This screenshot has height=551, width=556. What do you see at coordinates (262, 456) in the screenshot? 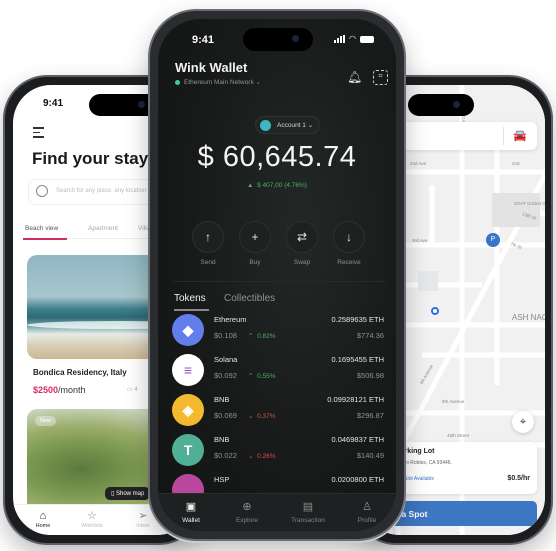
I see `token-change: ⌄ 0.26%` at bounding box center [262, 456].